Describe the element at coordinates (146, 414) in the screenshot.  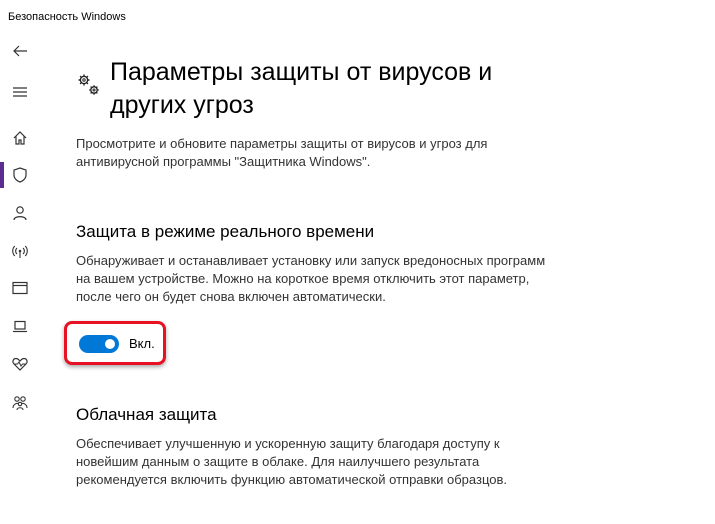
I see `cloud-protection-title: Облачная защита` at that location.